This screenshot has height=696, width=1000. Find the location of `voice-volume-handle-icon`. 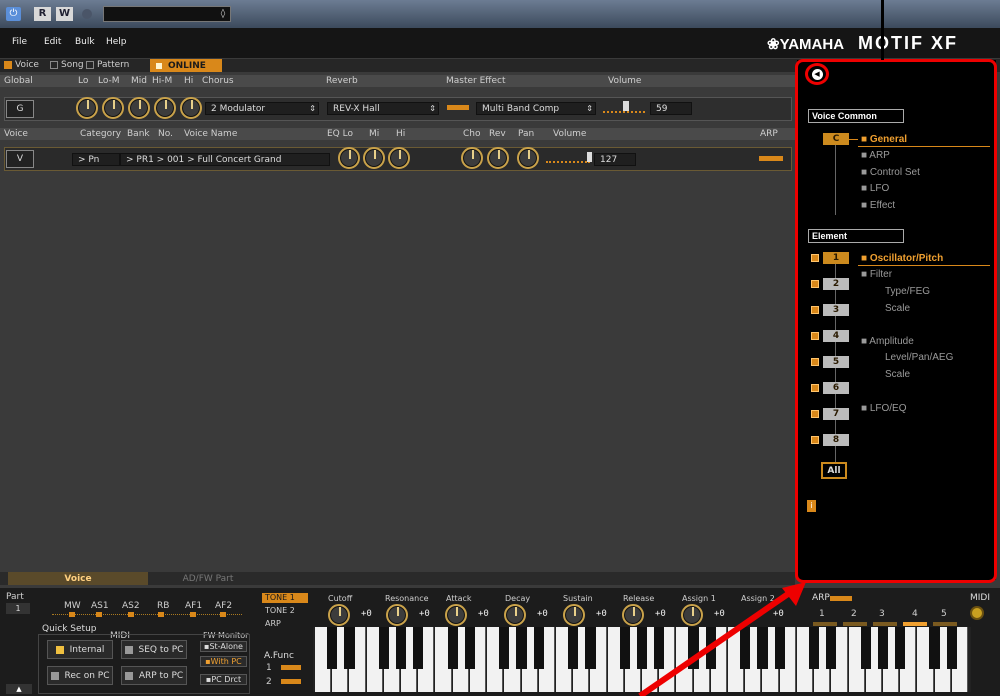

voice-volume-handle-icon is located at coordinates (589, 157).